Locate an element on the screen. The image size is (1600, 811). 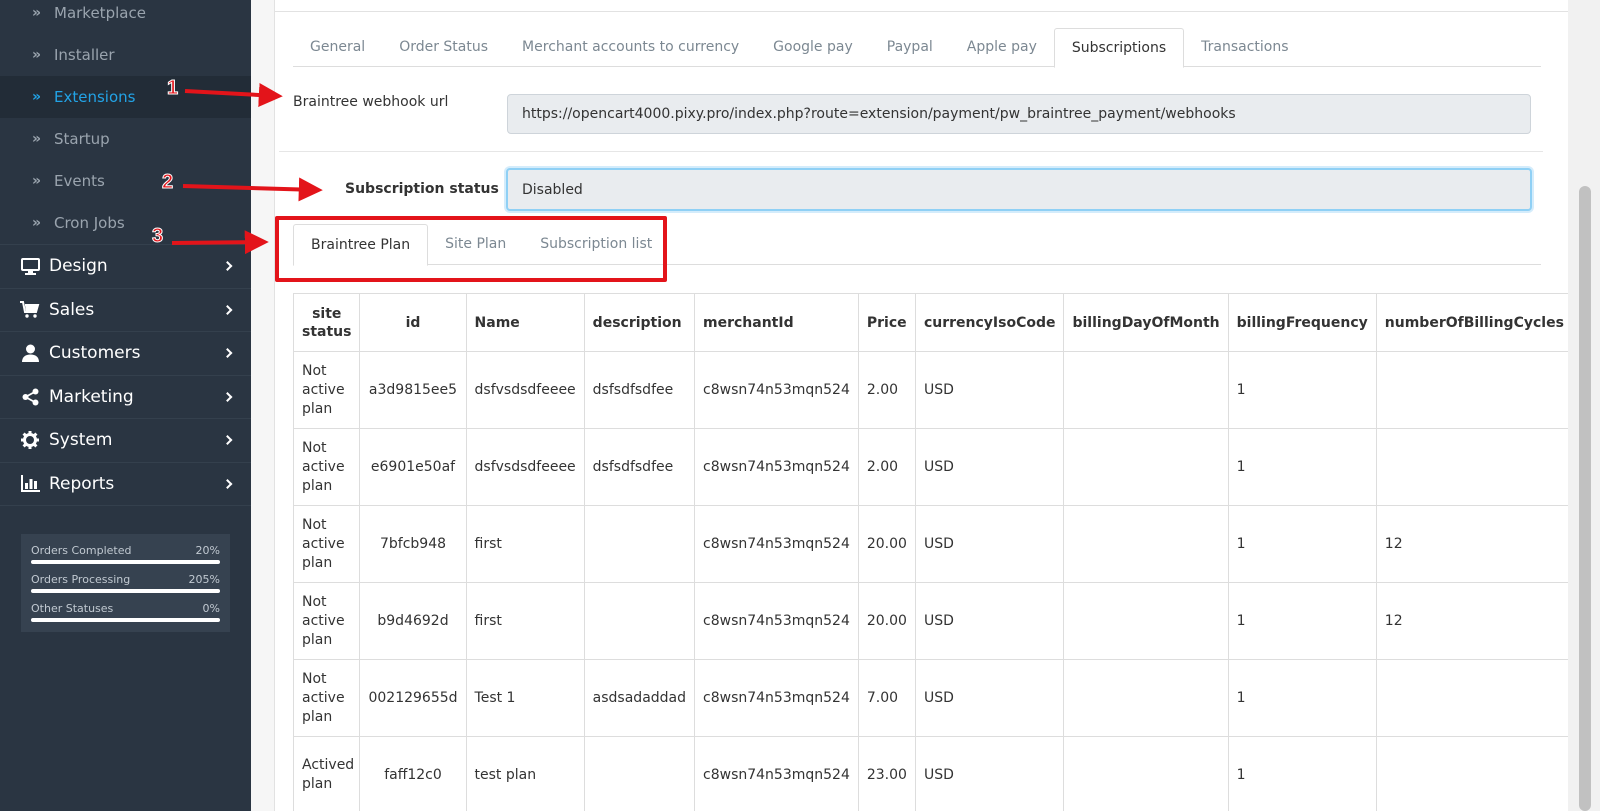
table-cell-id: b9d4692d is located at coordinates (413, 621).